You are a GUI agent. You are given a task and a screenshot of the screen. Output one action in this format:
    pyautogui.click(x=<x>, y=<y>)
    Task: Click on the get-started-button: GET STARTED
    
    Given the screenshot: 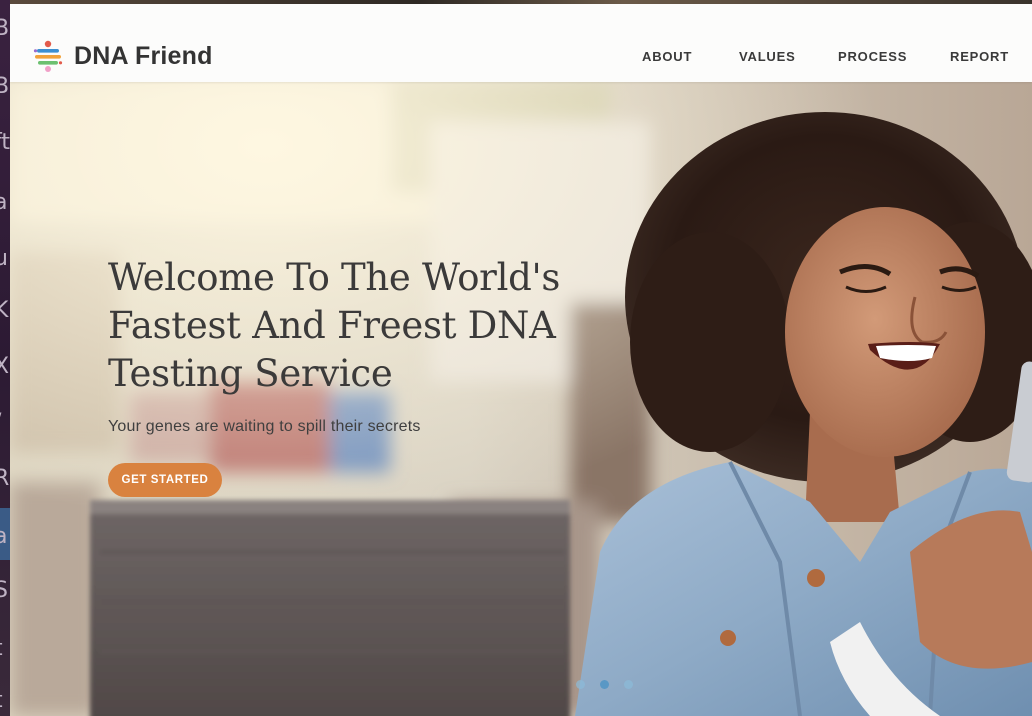 What is the action you would take?
    pyautogui.click(x=165, y=480)
    